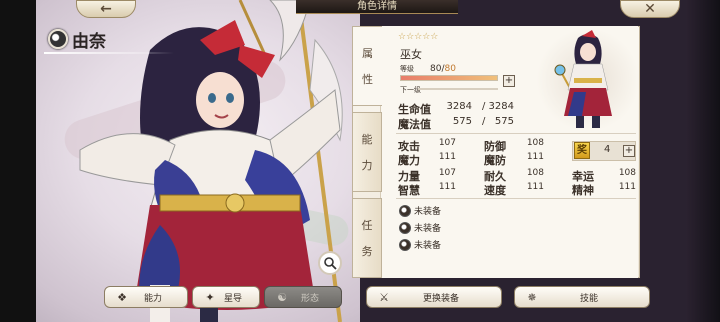 The width and height of the screenshot is (720, 322). Describe the element at coordinates (309, 298) in the screenshot. I see `form-button-label: 形态` at that location.